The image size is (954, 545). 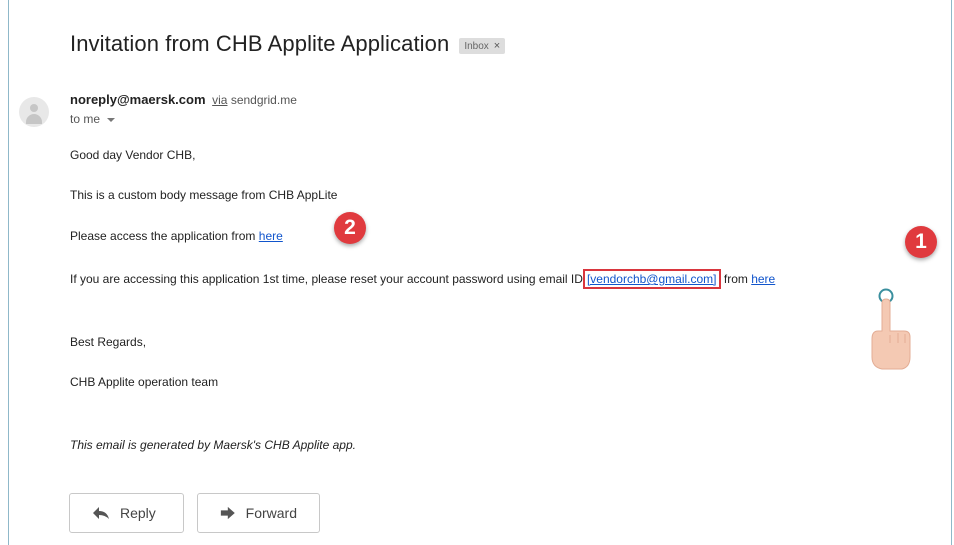 I want to click on inbox-label-text: Inbox, so click(x=476, y=46).